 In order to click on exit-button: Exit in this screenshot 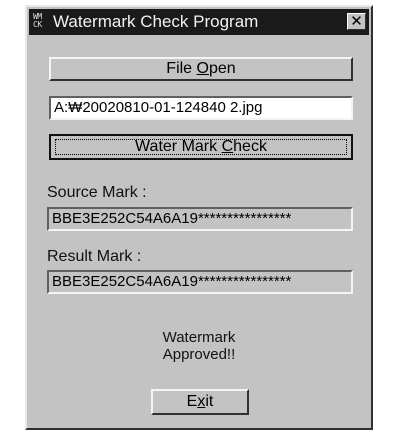, I will do `click(200, 402)`.